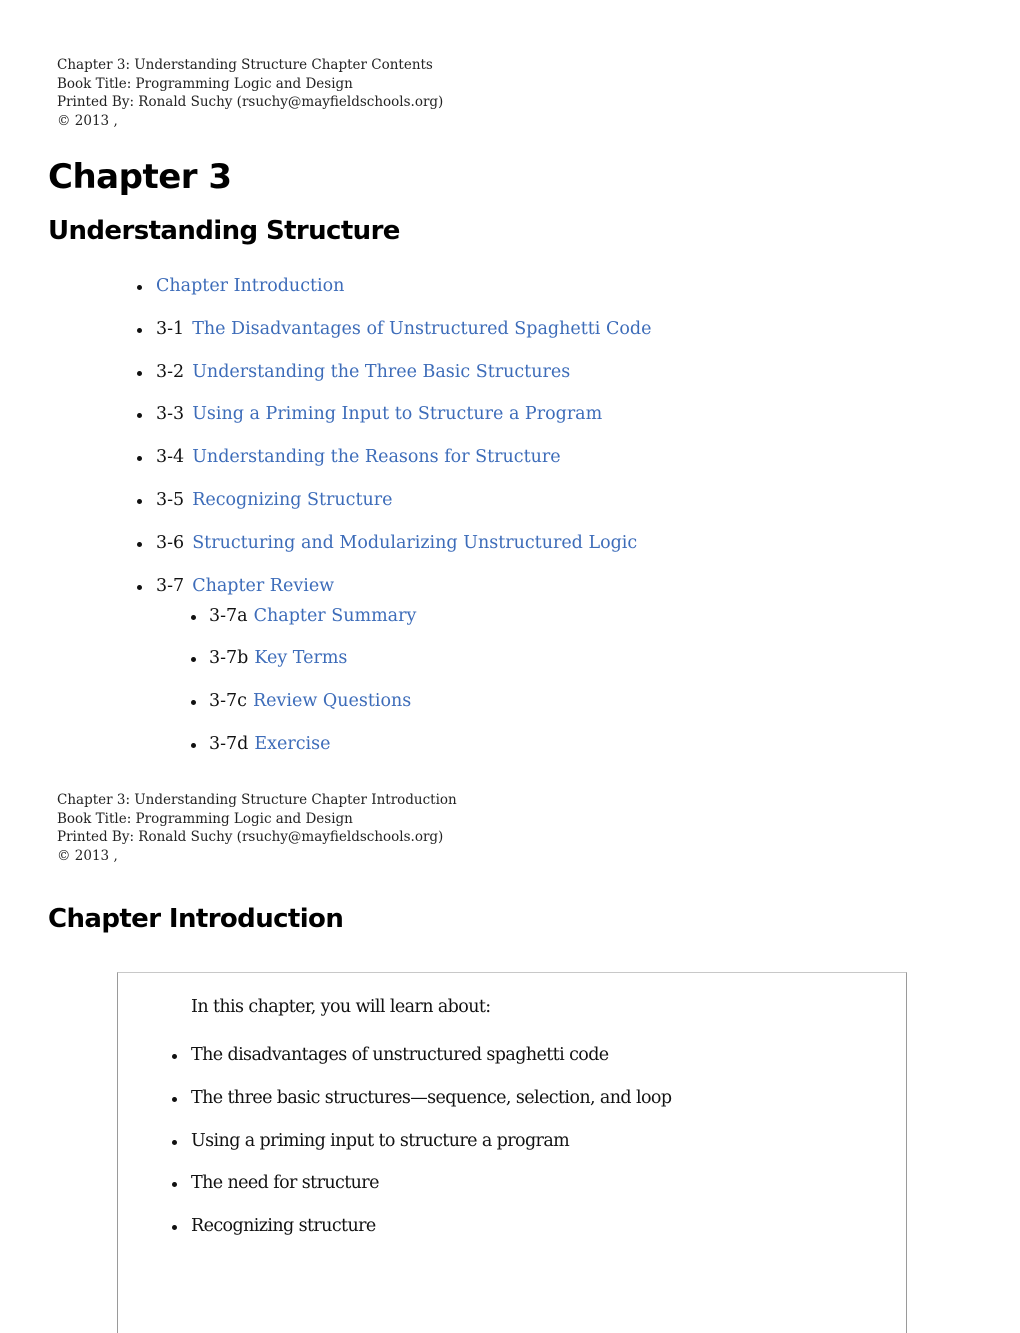 The image size is (1020, 1333). Describe the element at coordinates (229, 743) in the screenshot. I see `toc-subitem-number: 3-7d` at that location.